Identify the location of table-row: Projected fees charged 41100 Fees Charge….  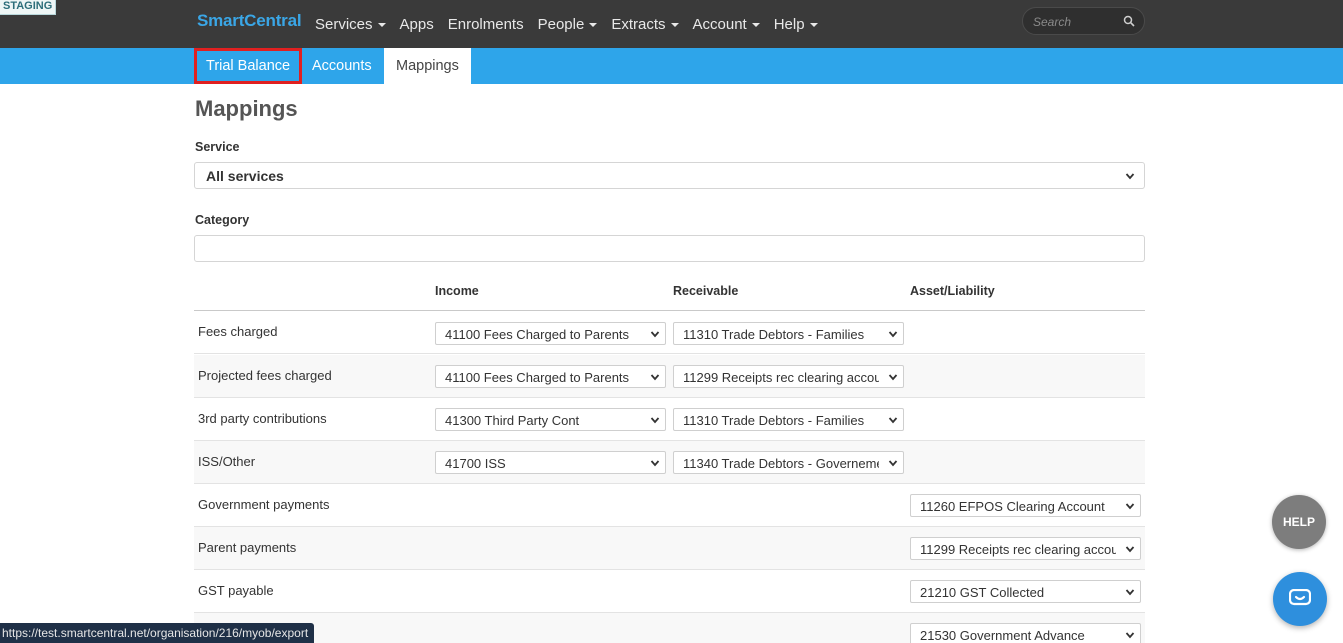
(669, 376).